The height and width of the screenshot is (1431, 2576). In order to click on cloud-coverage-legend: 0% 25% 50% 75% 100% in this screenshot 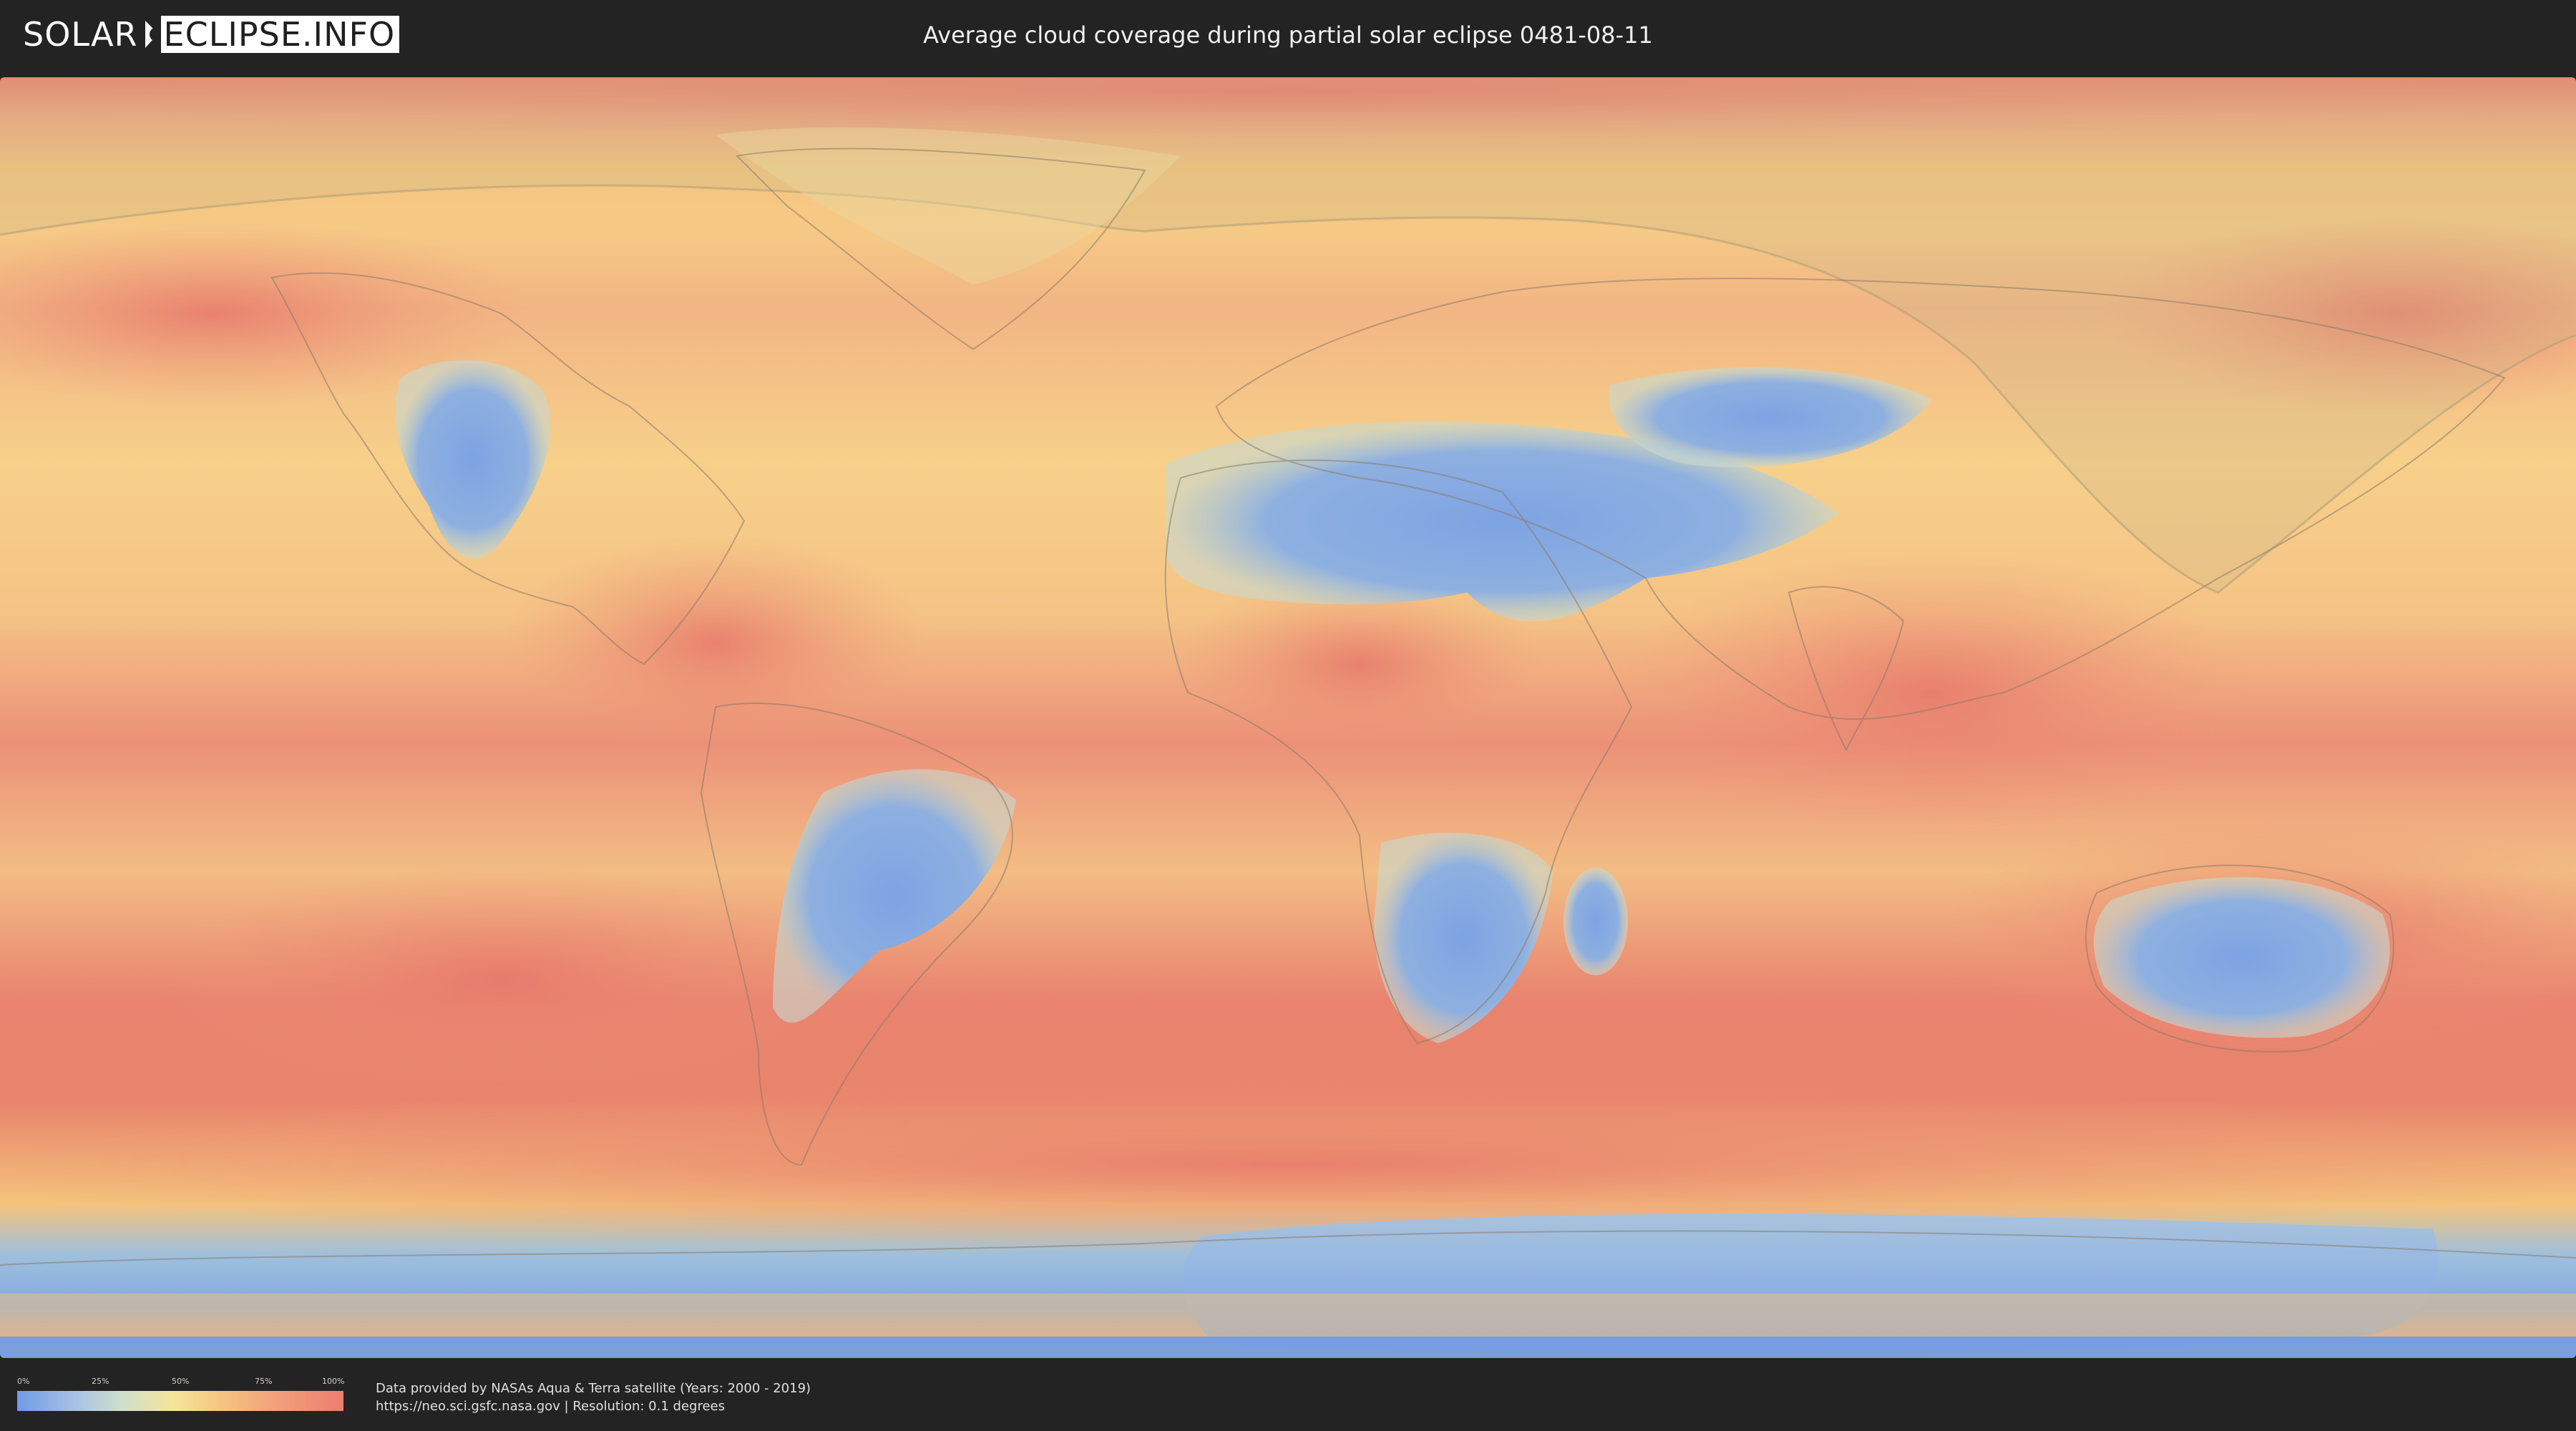, I will do `click(181, 1394)`.